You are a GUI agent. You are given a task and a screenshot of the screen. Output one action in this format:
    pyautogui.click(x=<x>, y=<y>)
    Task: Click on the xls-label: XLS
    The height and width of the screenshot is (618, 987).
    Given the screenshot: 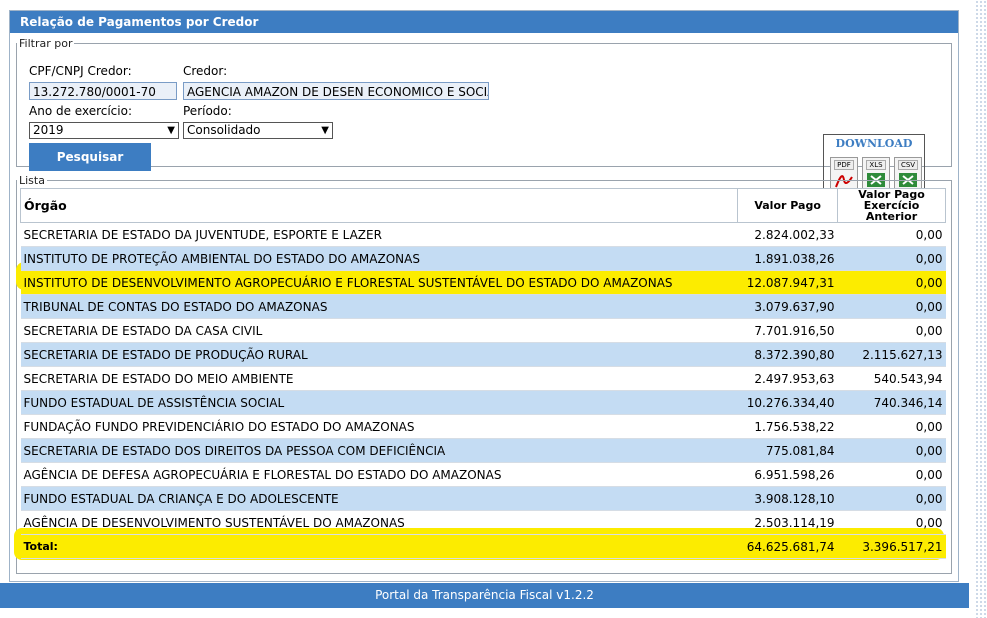 What is the action you would take?
    pyautogui.click(x=876, y=165)
    